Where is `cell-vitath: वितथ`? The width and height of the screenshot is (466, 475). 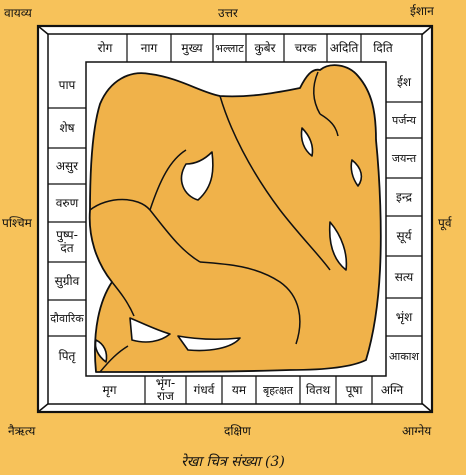 cell-vitath: वितथ is located at coordinates (318, 389).